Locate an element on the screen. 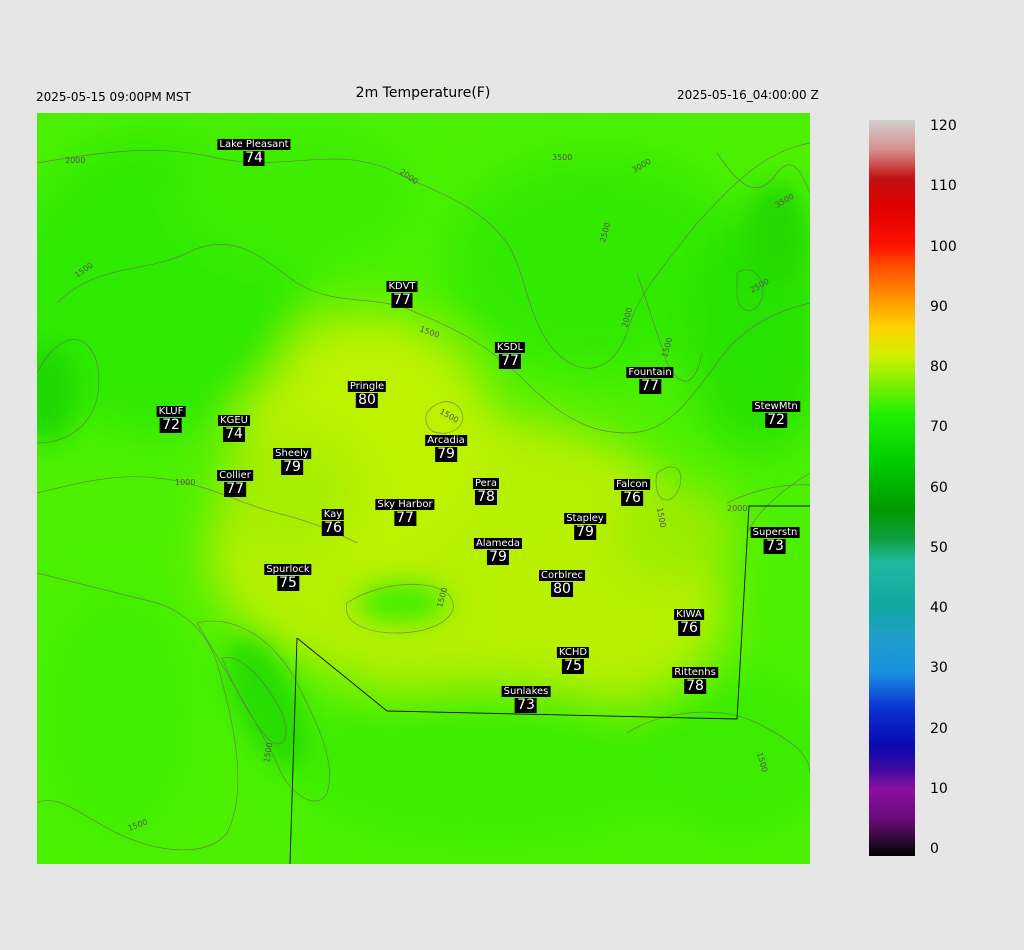  station-marker: Pera 78 is located at coordinates (486, 491).